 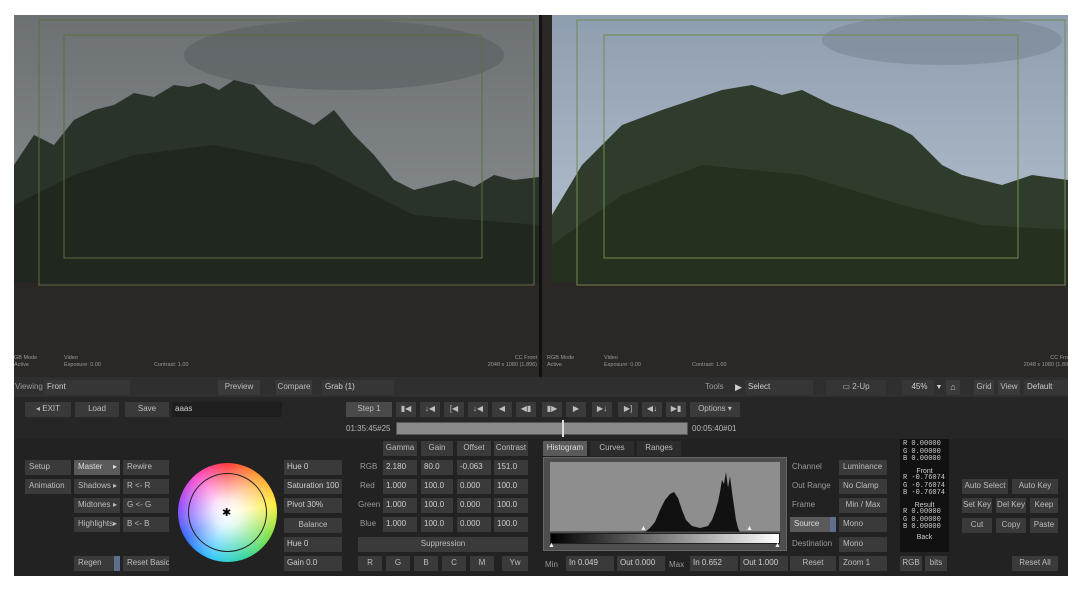 I want to click on two-up-button: ▭ 2-Up, so click(x=856, y=387).